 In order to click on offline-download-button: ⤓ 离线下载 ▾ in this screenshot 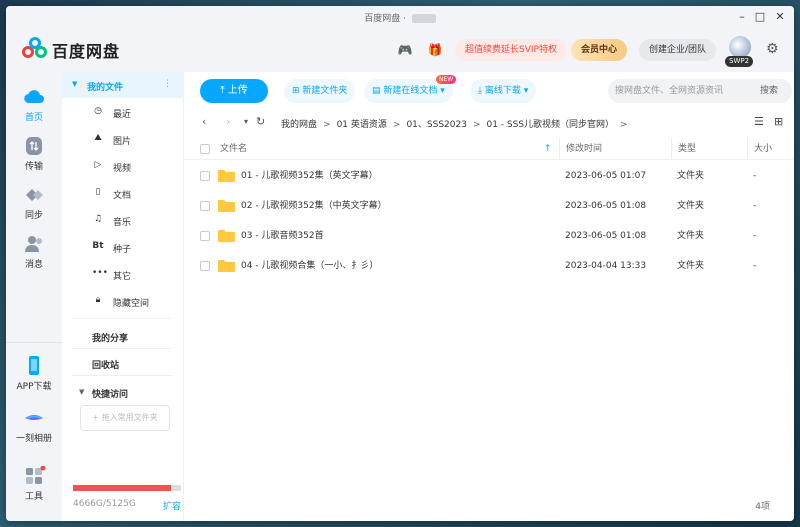, I will do `click(503, 91)`.